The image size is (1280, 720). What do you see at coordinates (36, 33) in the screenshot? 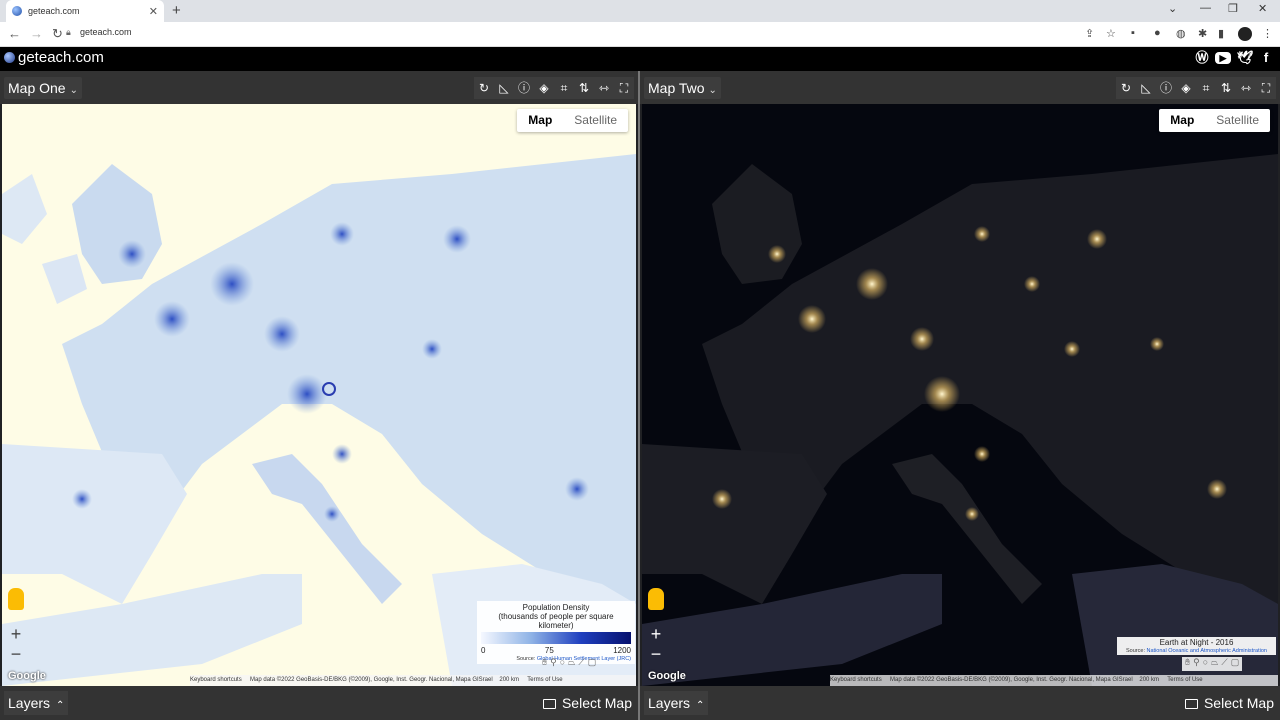
I see `forward-icon: →` at bounding box center [36, 33].